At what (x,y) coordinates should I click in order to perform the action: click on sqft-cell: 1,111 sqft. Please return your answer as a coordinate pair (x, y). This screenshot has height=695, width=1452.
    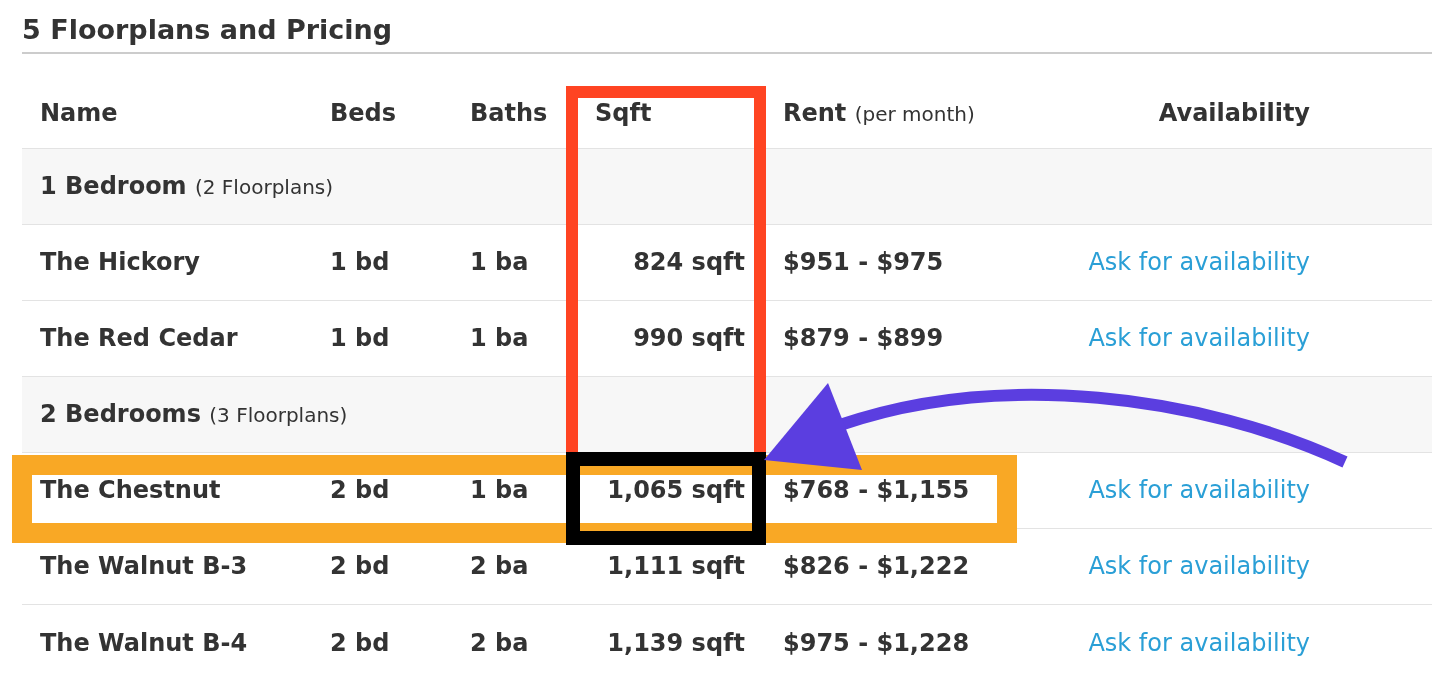
    Looking at the image, I should click on (667, 566).